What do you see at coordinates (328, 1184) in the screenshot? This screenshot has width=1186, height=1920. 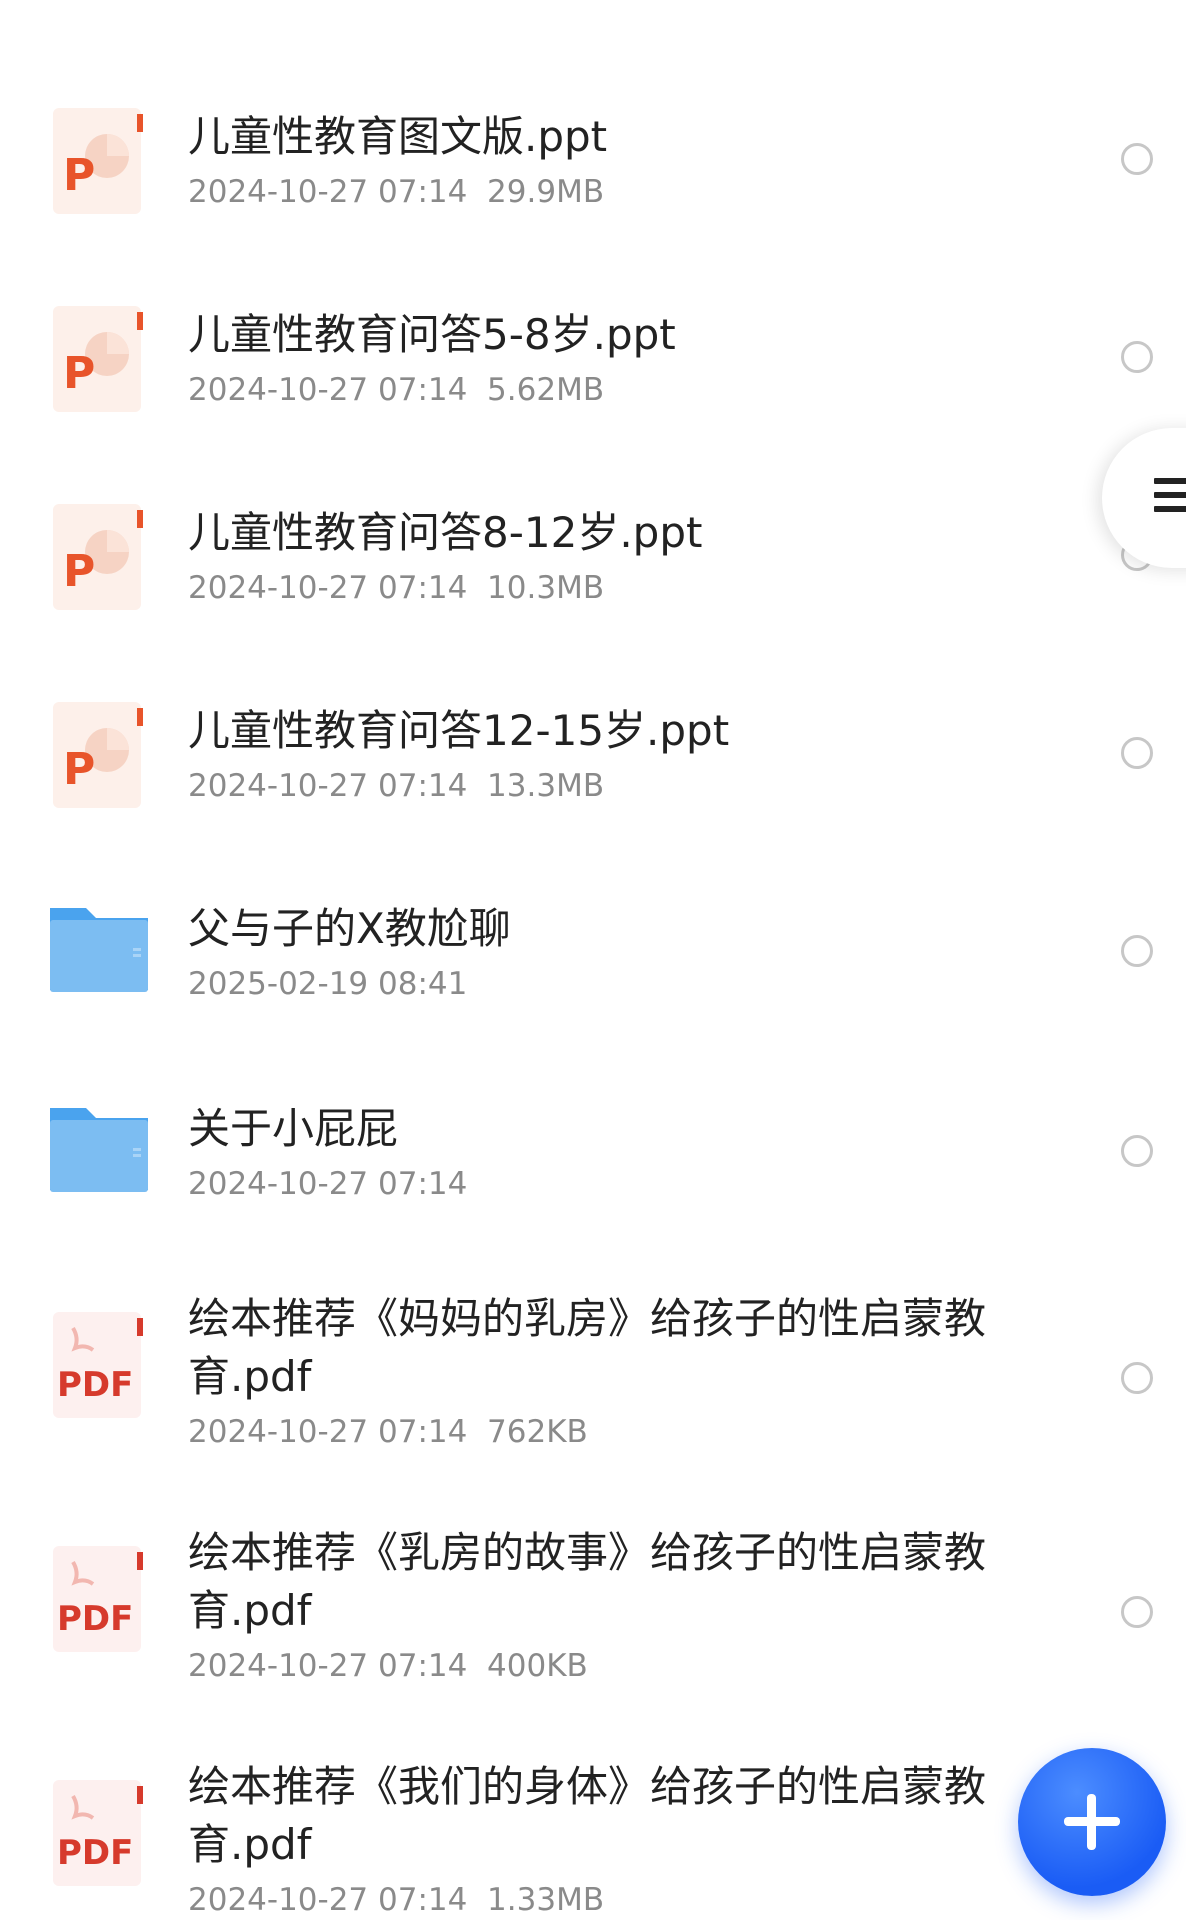 I see `folder-meta: 2024-10-27 07:14` at bounding box center [328, 1184].